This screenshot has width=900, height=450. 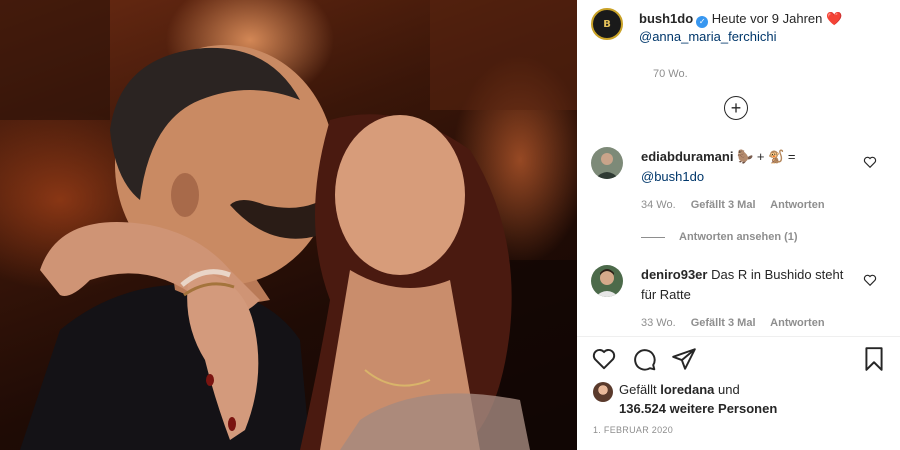 I want to click on comment-meta: 34 Wo. Gefällt 3 Mal Antworten, so click(x=739, y=205).